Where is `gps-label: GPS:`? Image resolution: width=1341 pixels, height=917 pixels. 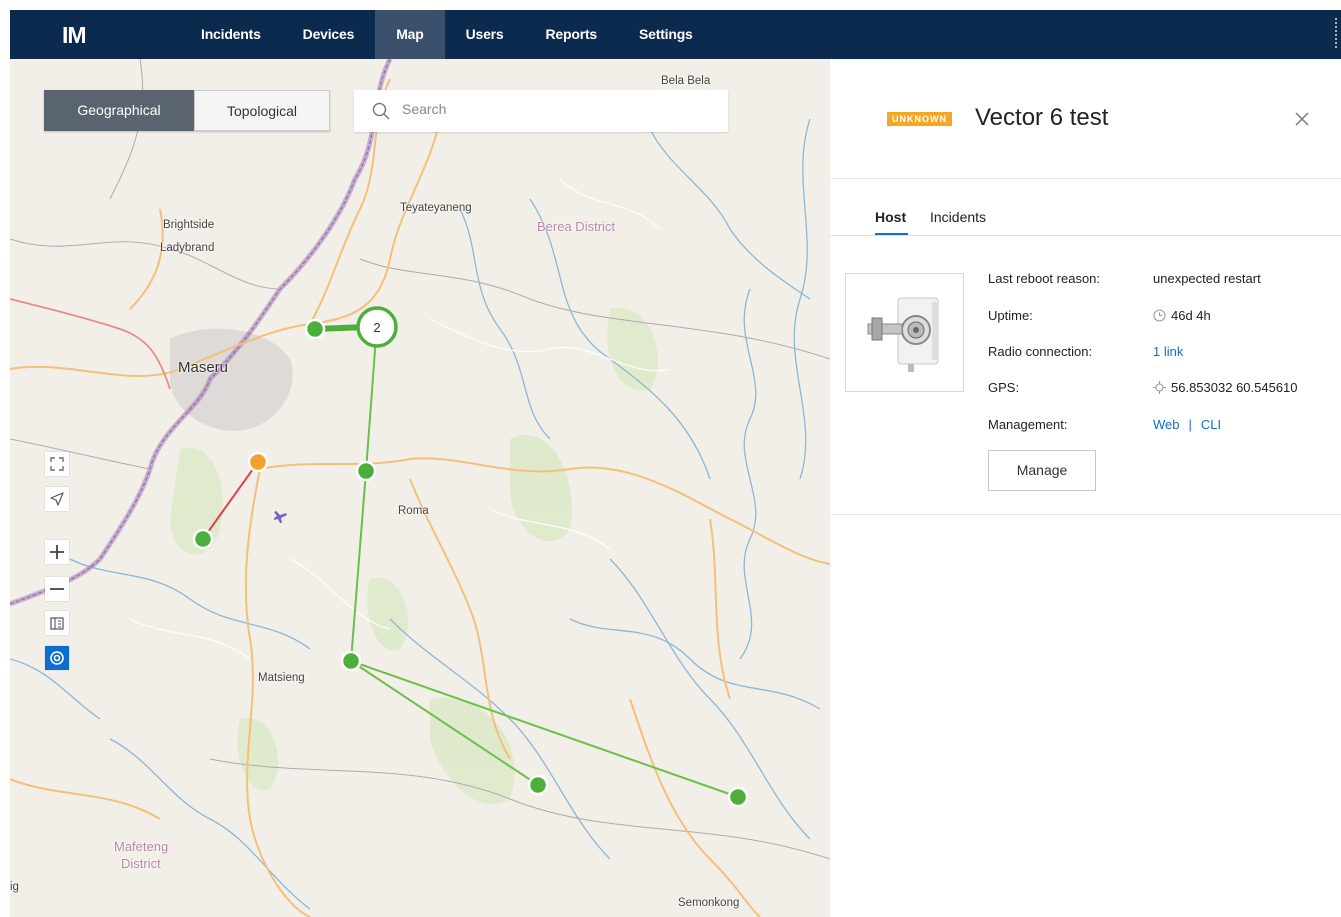
gps-label: GPS: is located at coordinates (1004, 387).